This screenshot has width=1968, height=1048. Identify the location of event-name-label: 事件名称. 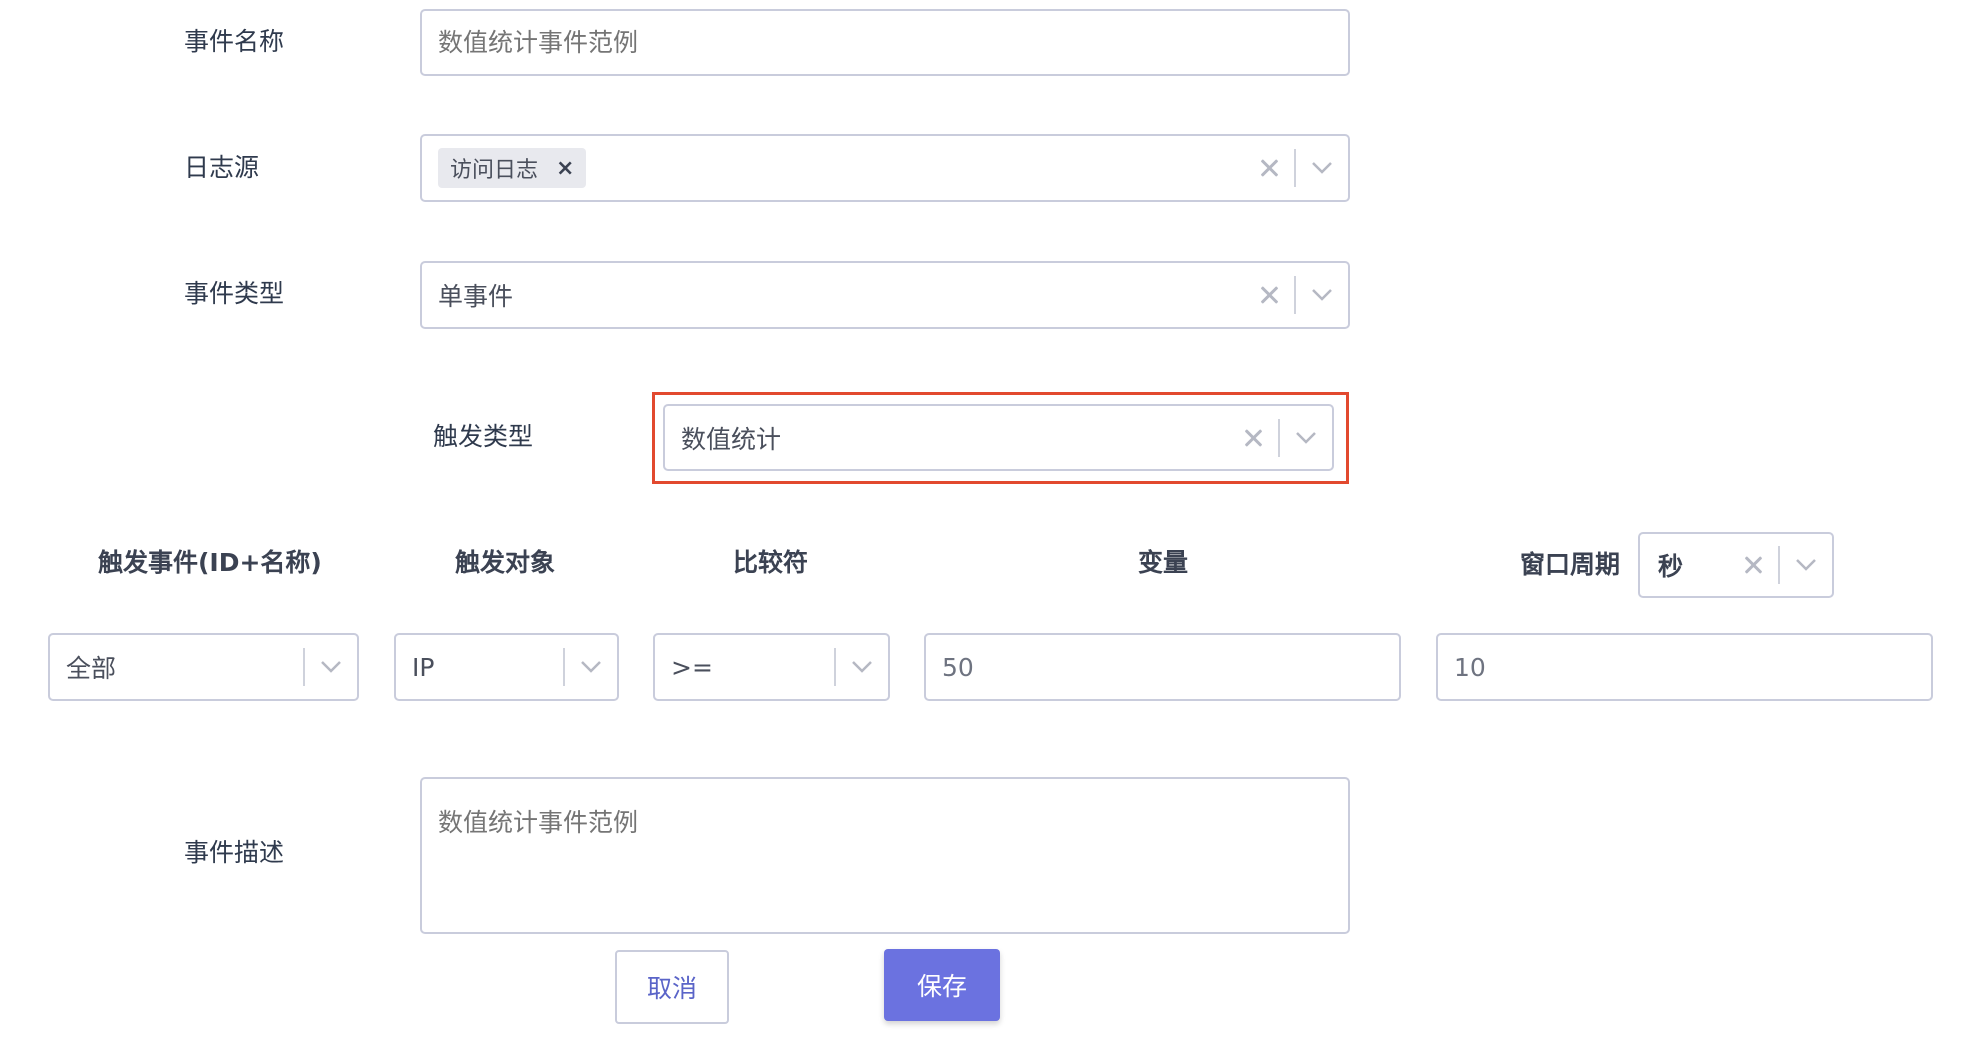
(234, 41).